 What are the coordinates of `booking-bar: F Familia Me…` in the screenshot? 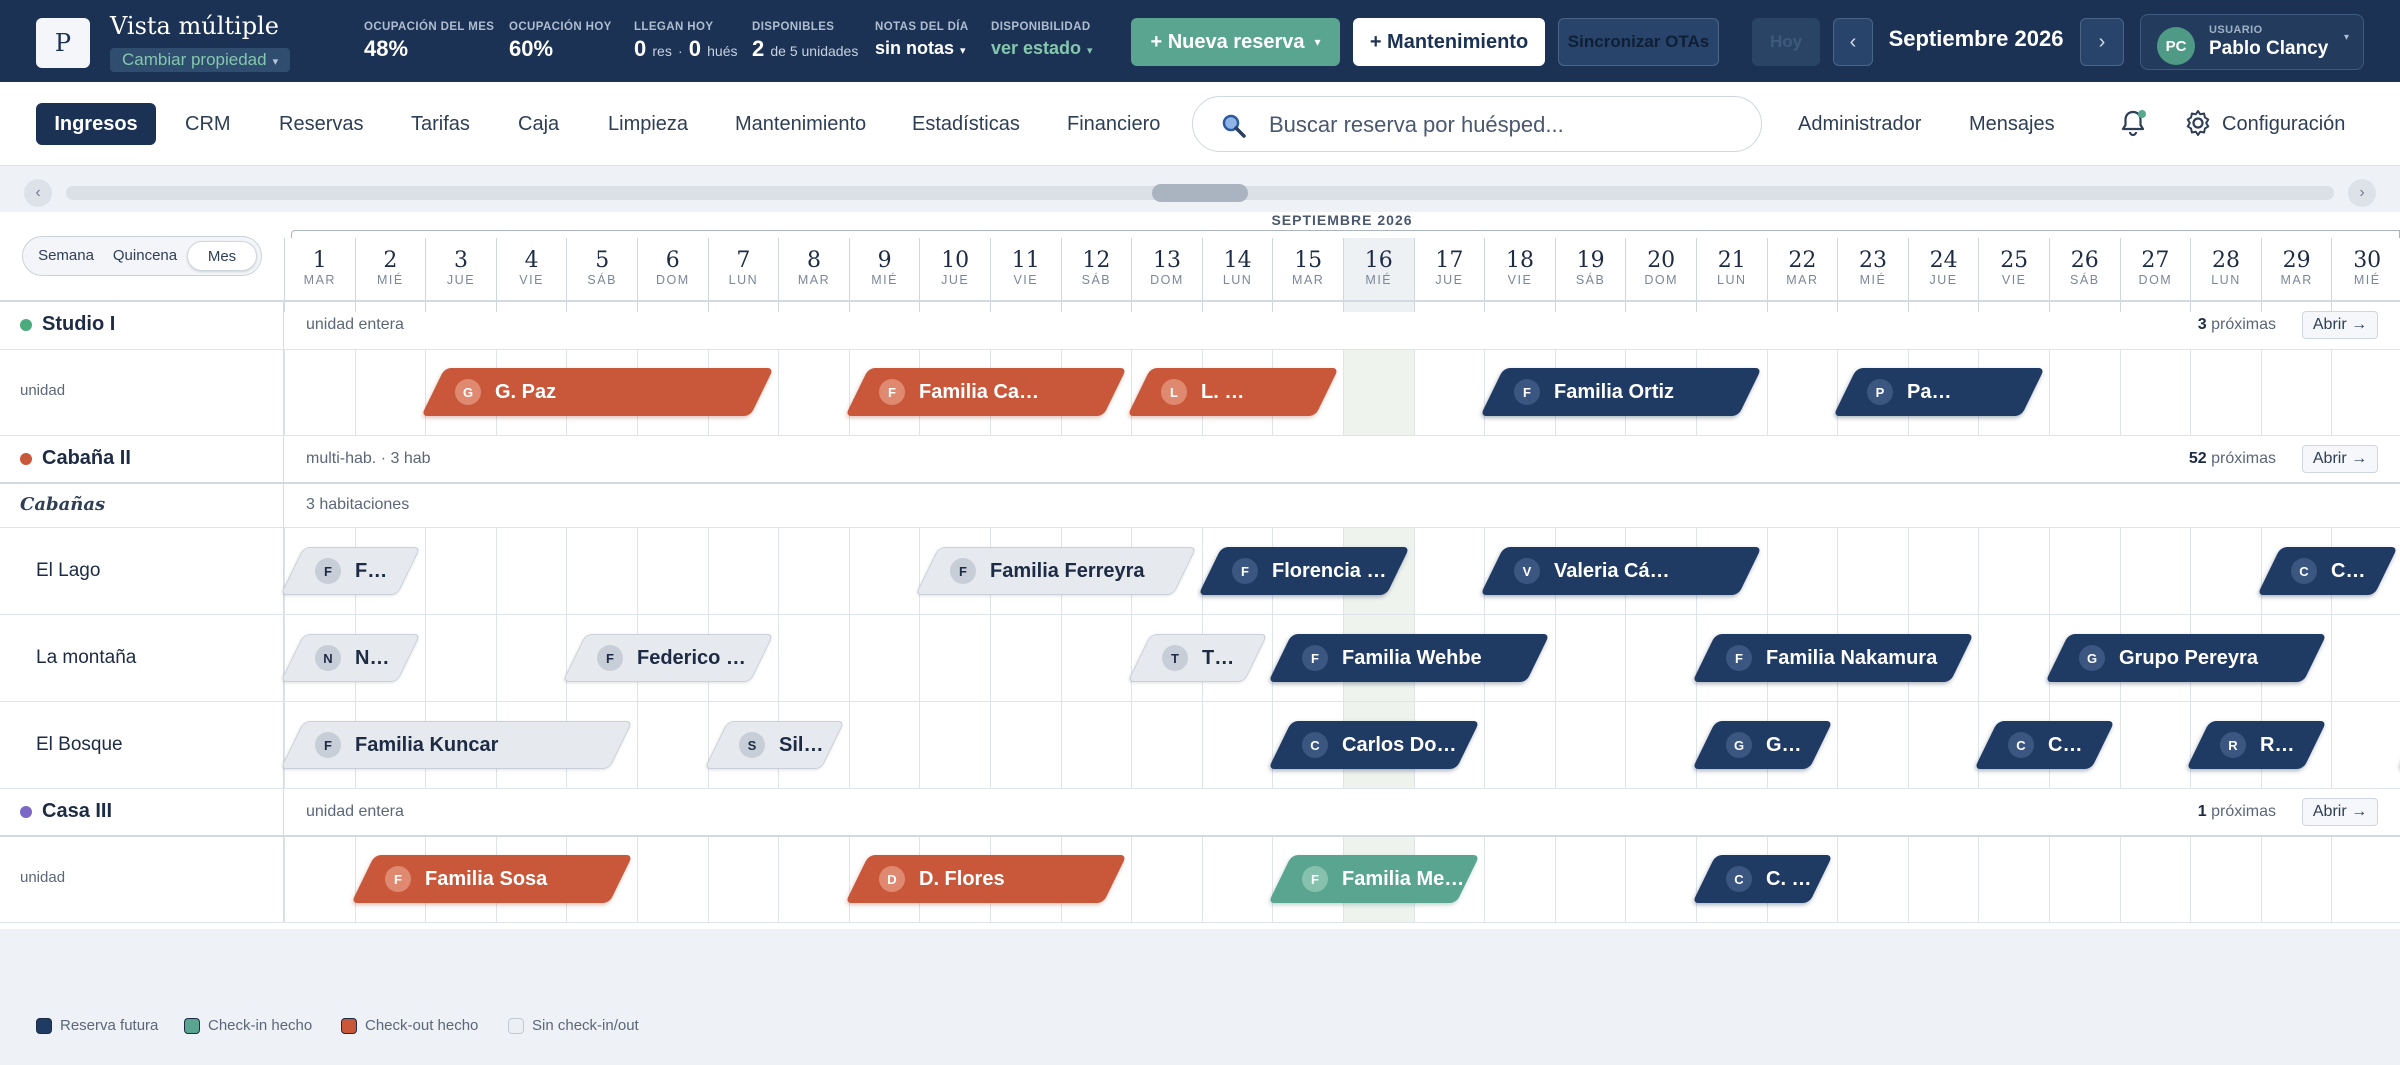 It's located at (1374, 879).